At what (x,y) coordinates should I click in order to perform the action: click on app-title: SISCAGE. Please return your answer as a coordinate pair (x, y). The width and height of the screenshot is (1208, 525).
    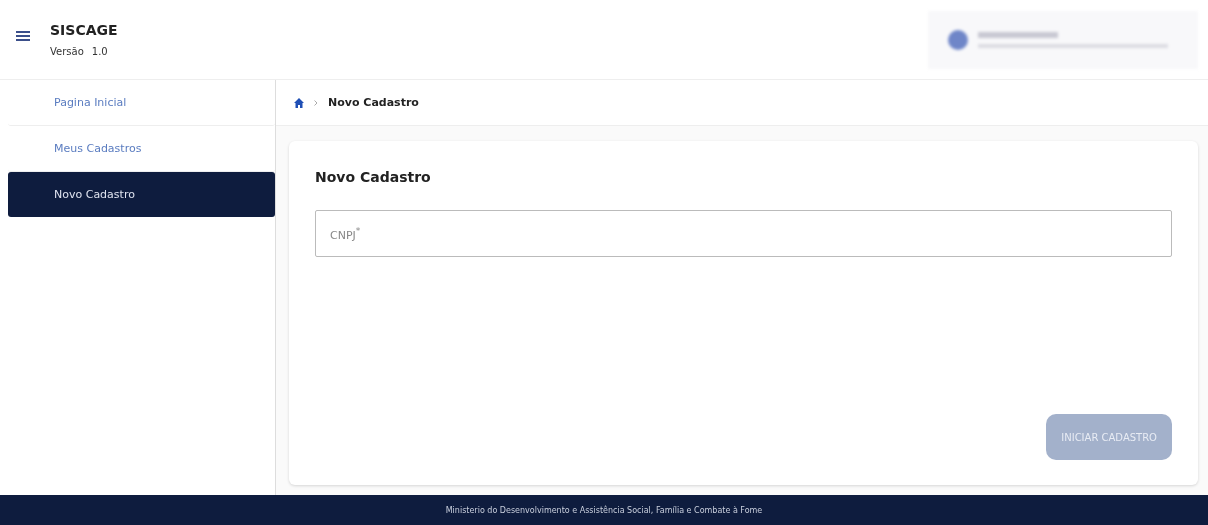
    Looking at the image, I should click on (84, 30).